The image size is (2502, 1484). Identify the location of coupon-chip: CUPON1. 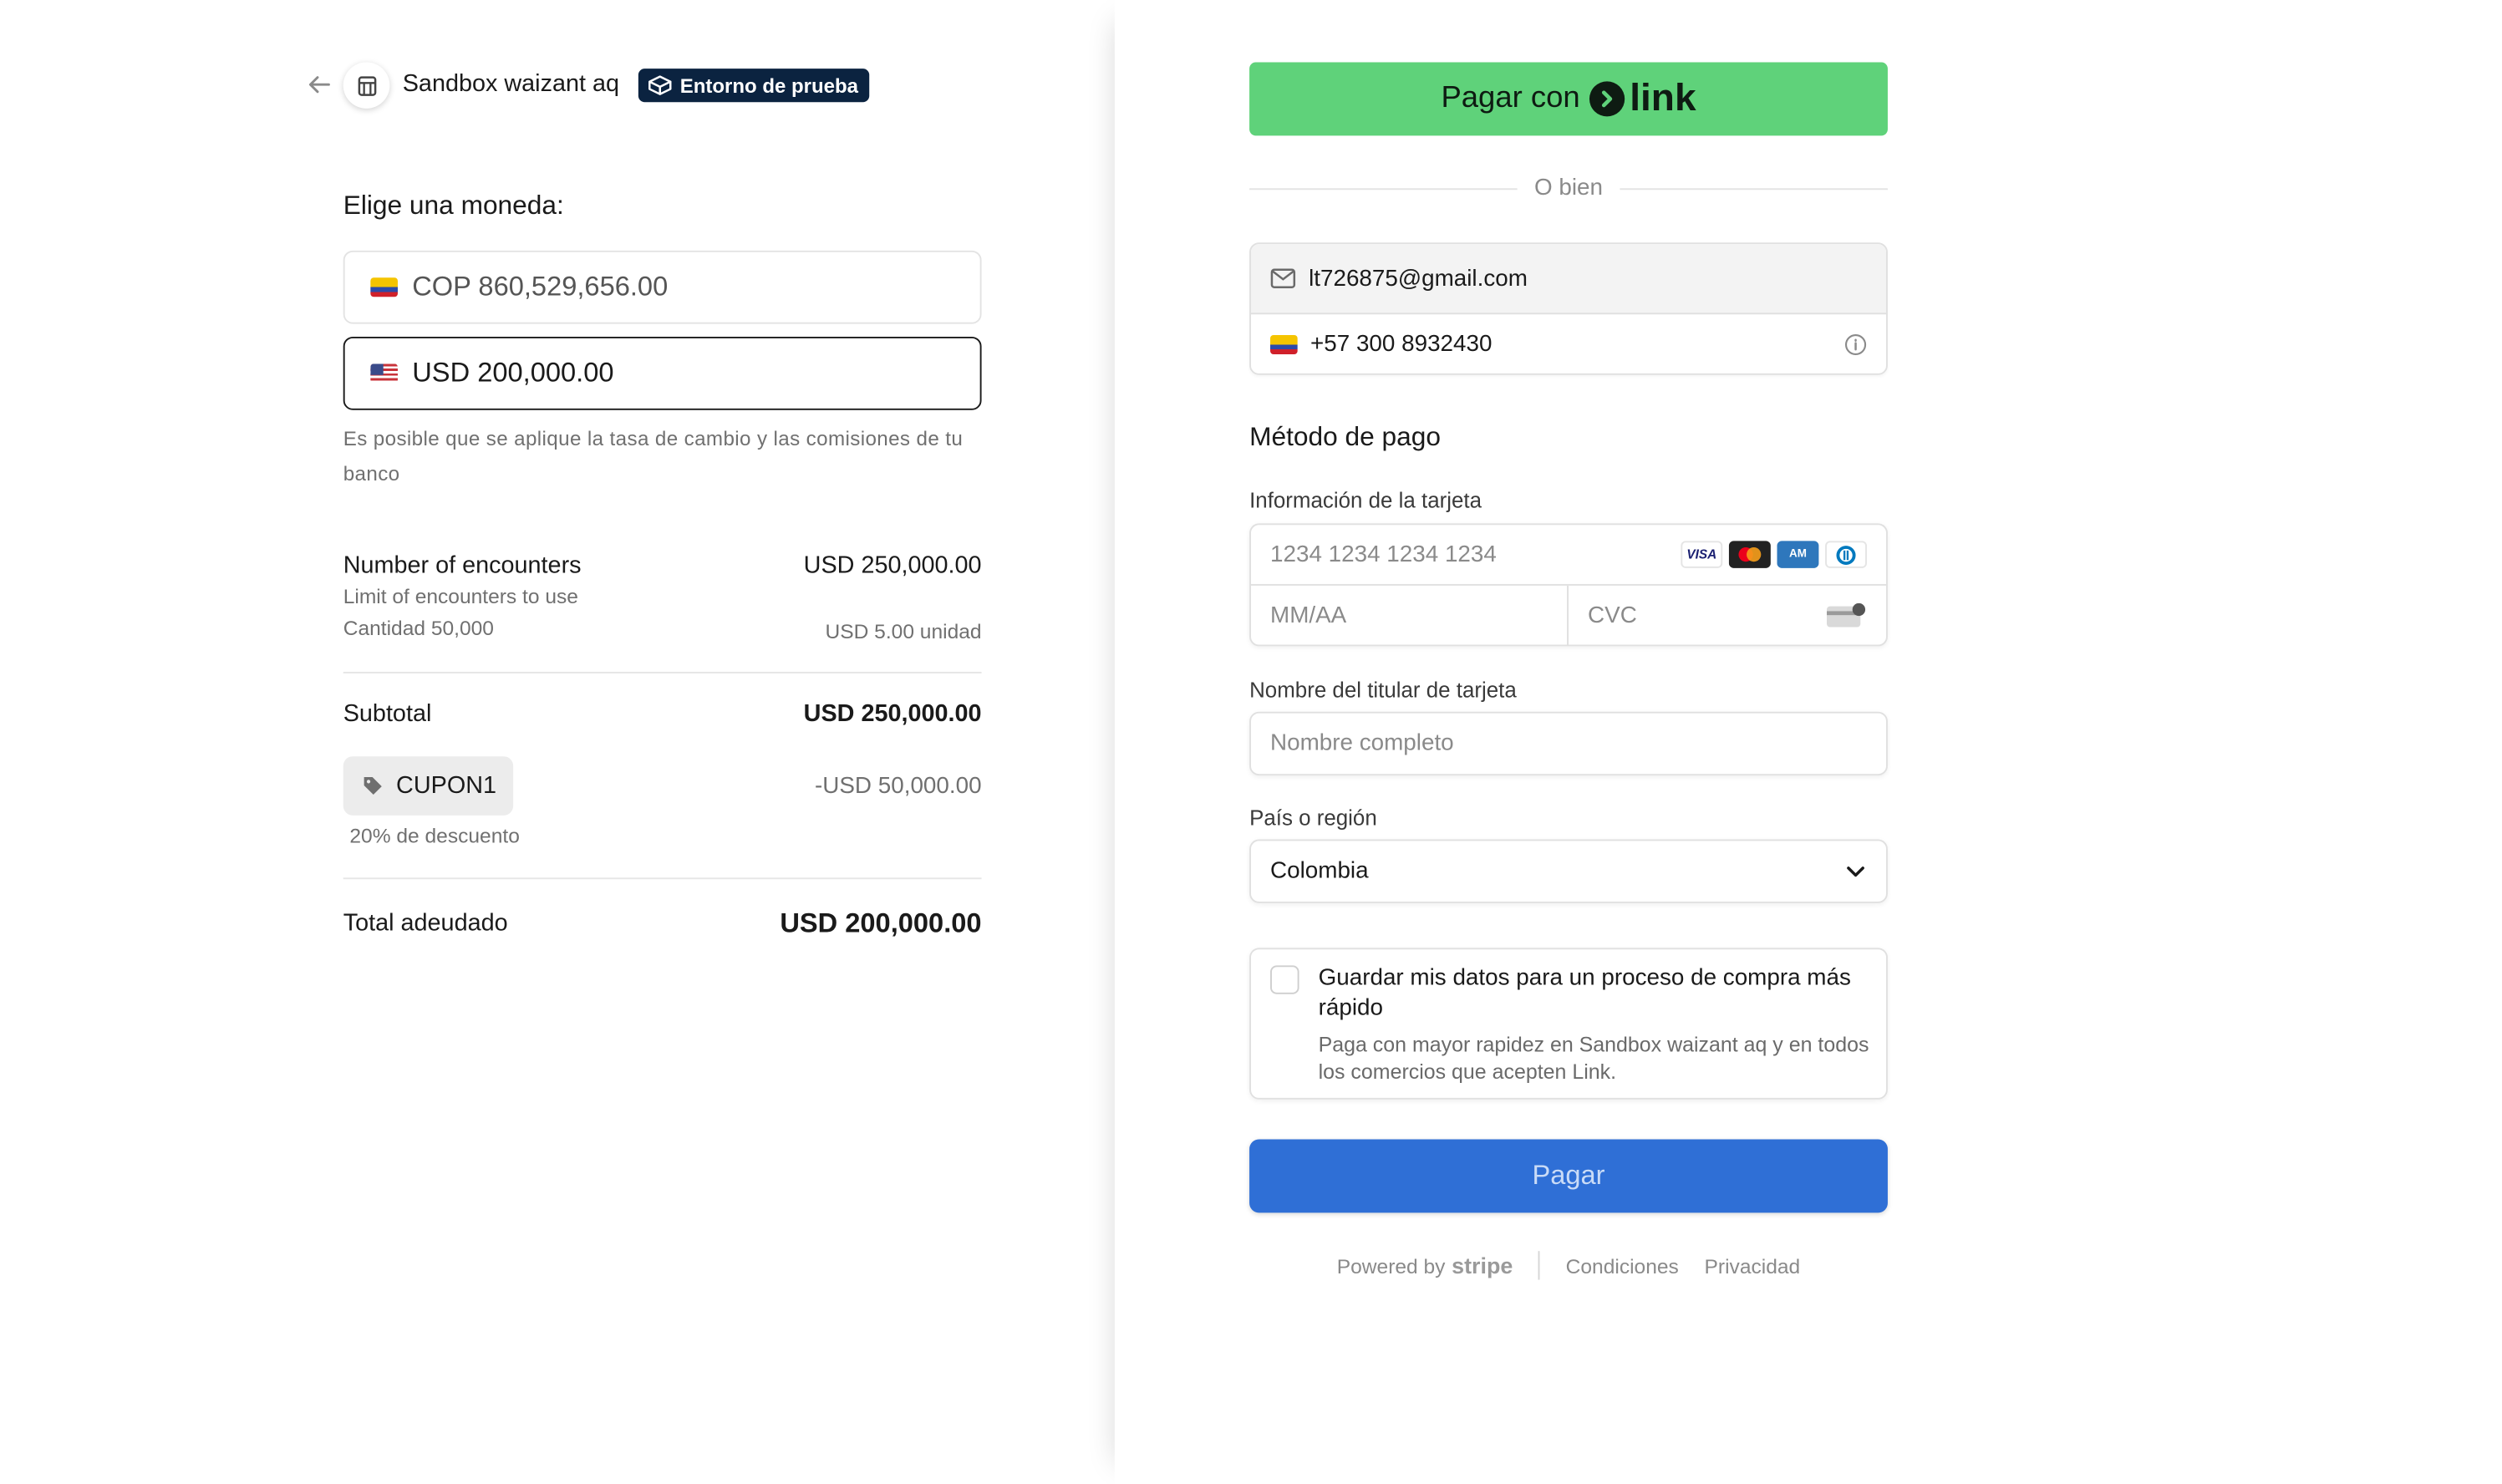
(428, 786).